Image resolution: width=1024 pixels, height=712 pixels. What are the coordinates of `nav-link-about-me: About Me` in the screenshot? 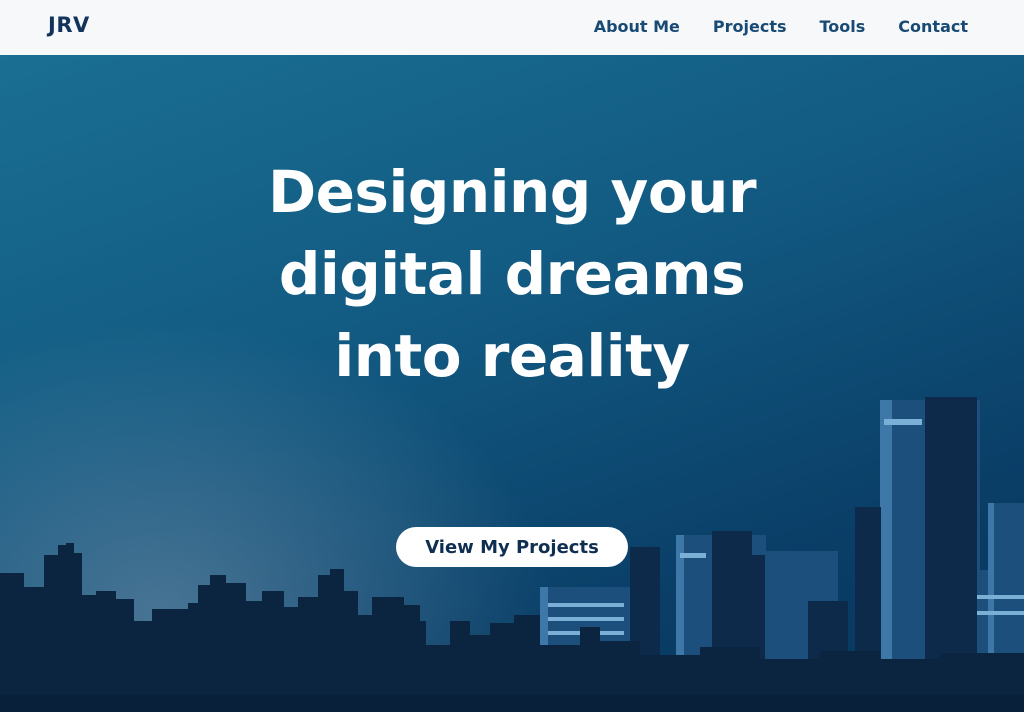 It's located at (637, 26).